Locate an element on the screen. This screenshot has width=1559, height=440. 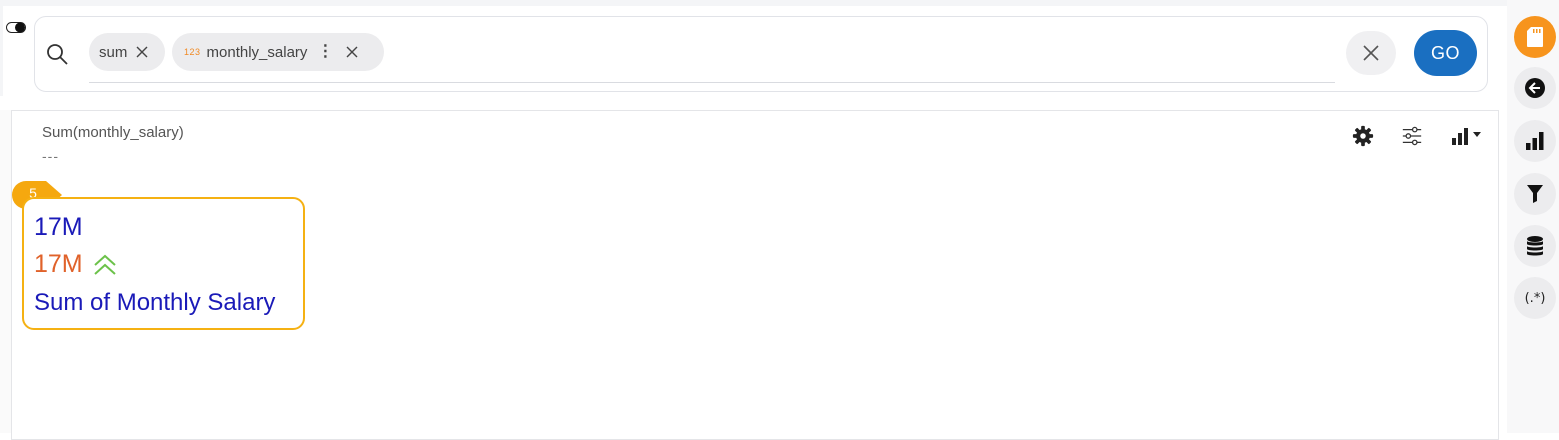
database-icon is located at coordinates (1535, 246).